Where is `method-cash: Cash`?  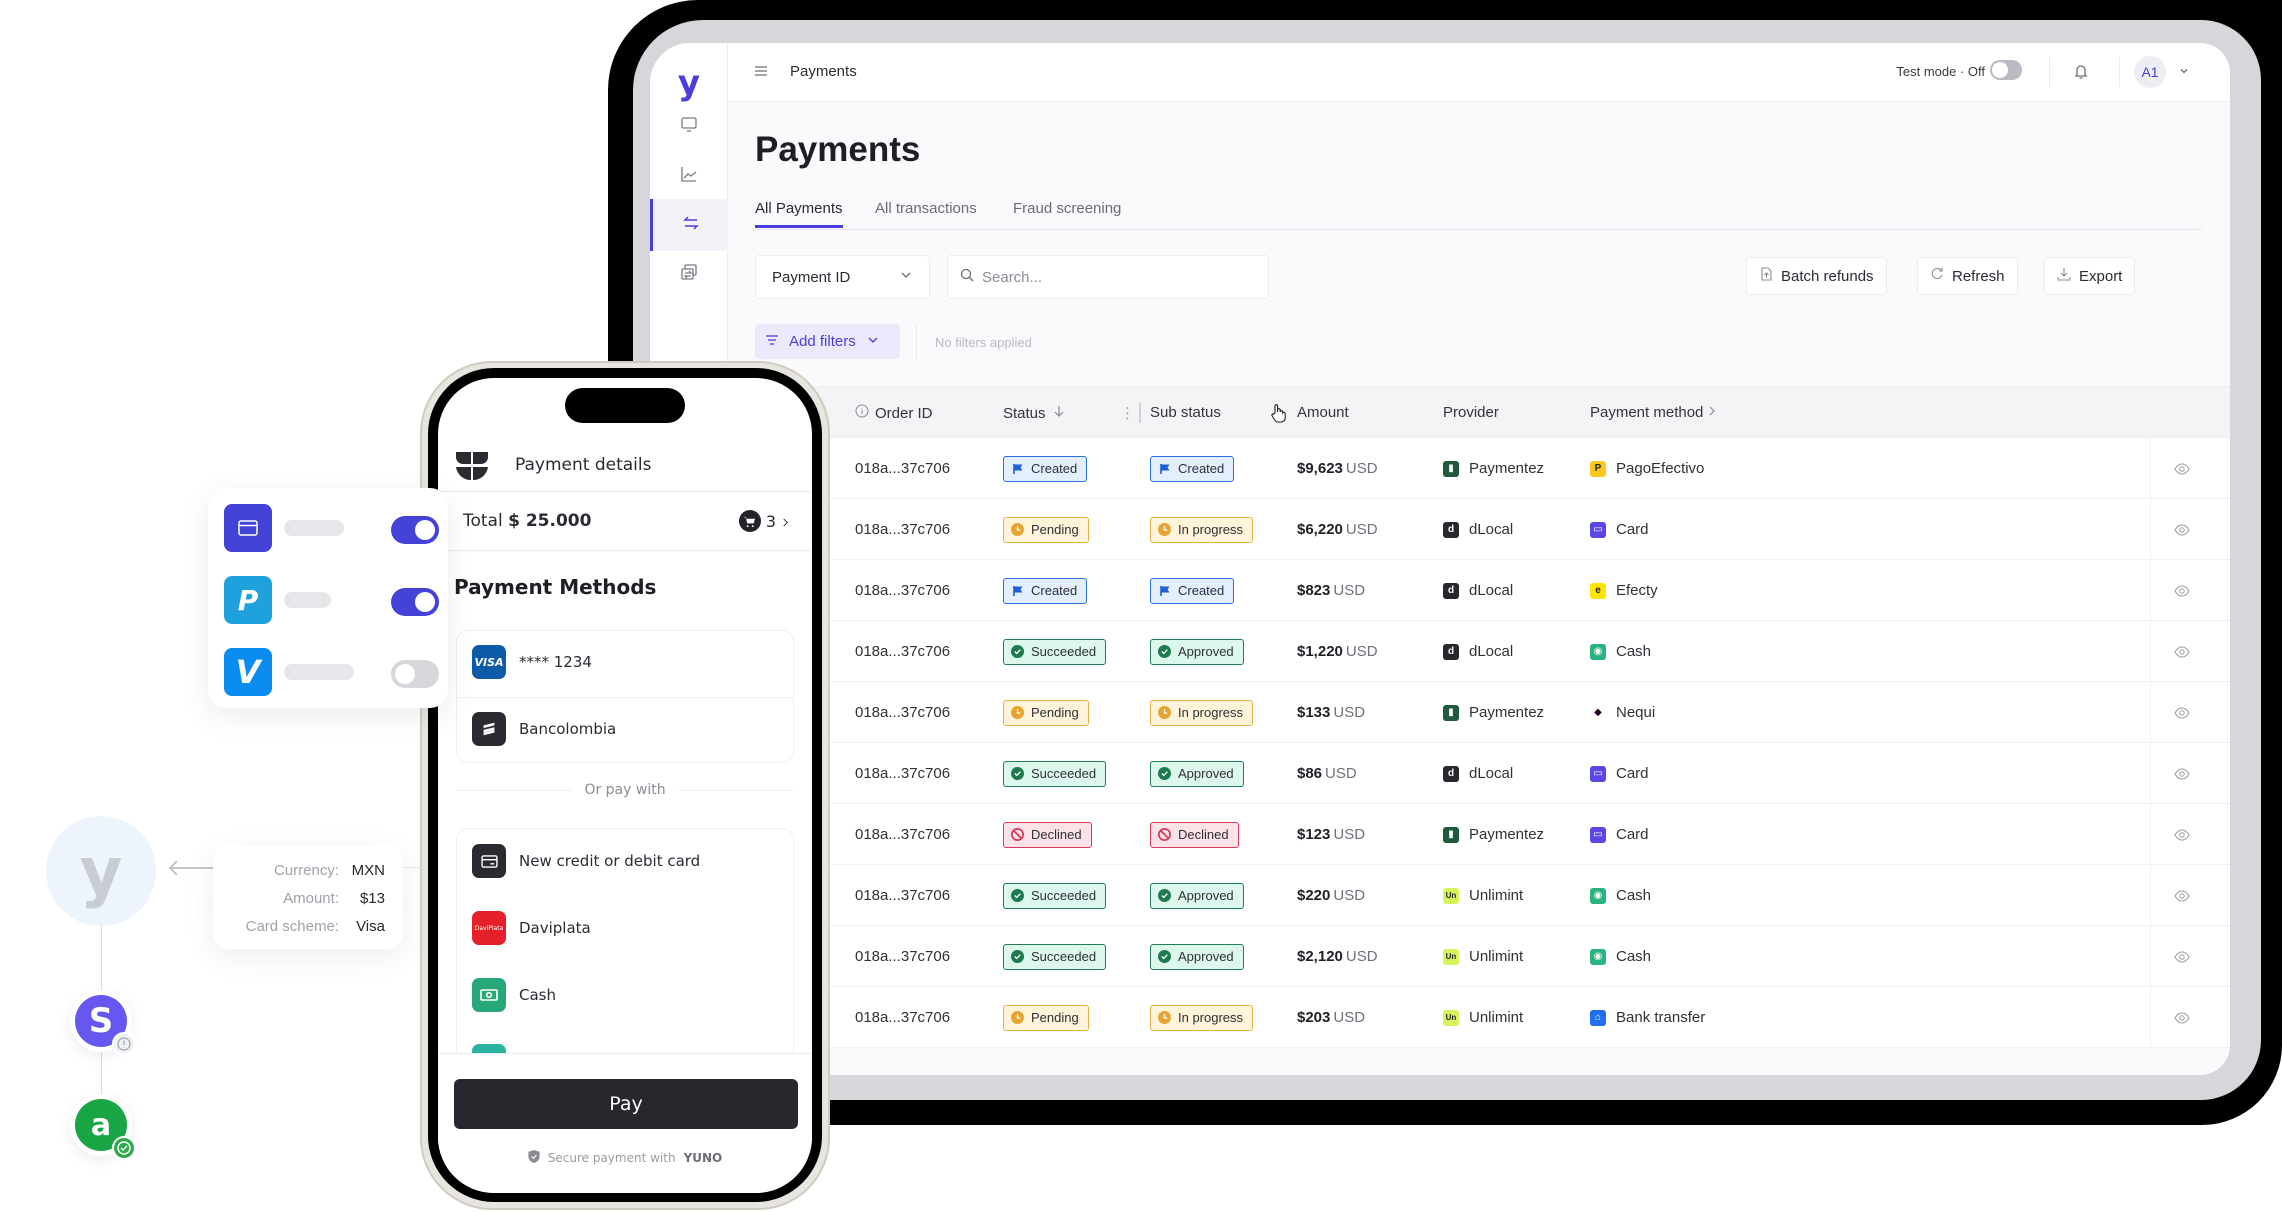 method-cash: Cash is located at coordinates (514, 995).